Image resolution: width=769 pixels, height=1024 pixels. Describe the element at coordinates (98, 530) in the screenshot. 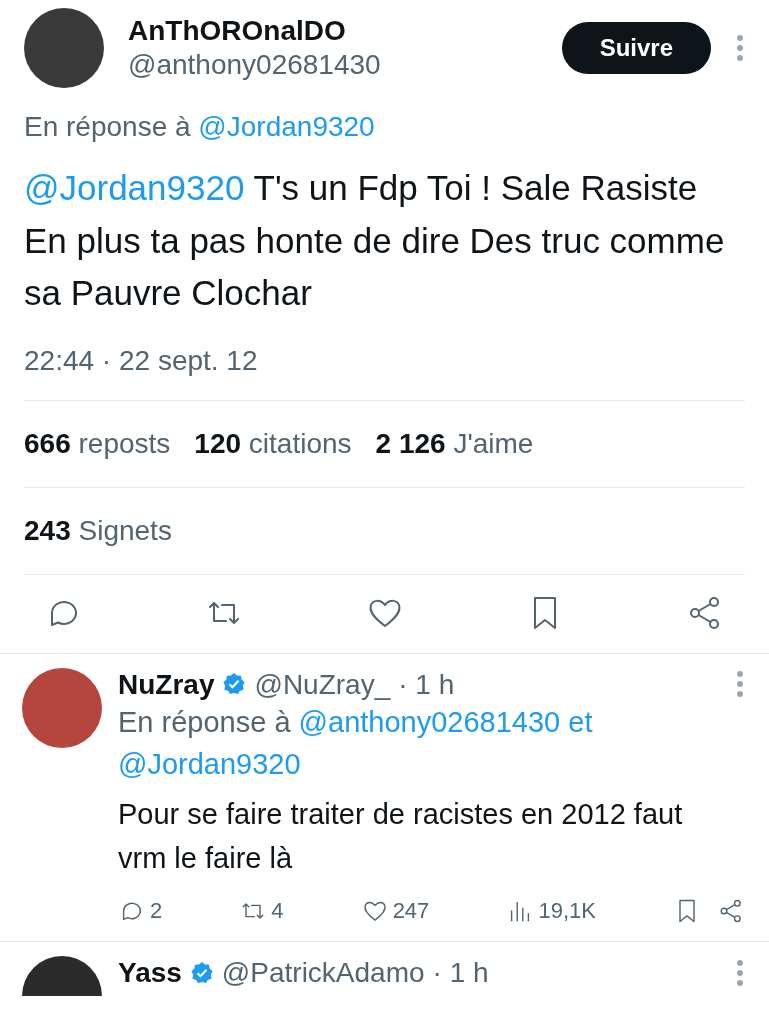

I see `bookmark-count: 243 Signets` at that location.